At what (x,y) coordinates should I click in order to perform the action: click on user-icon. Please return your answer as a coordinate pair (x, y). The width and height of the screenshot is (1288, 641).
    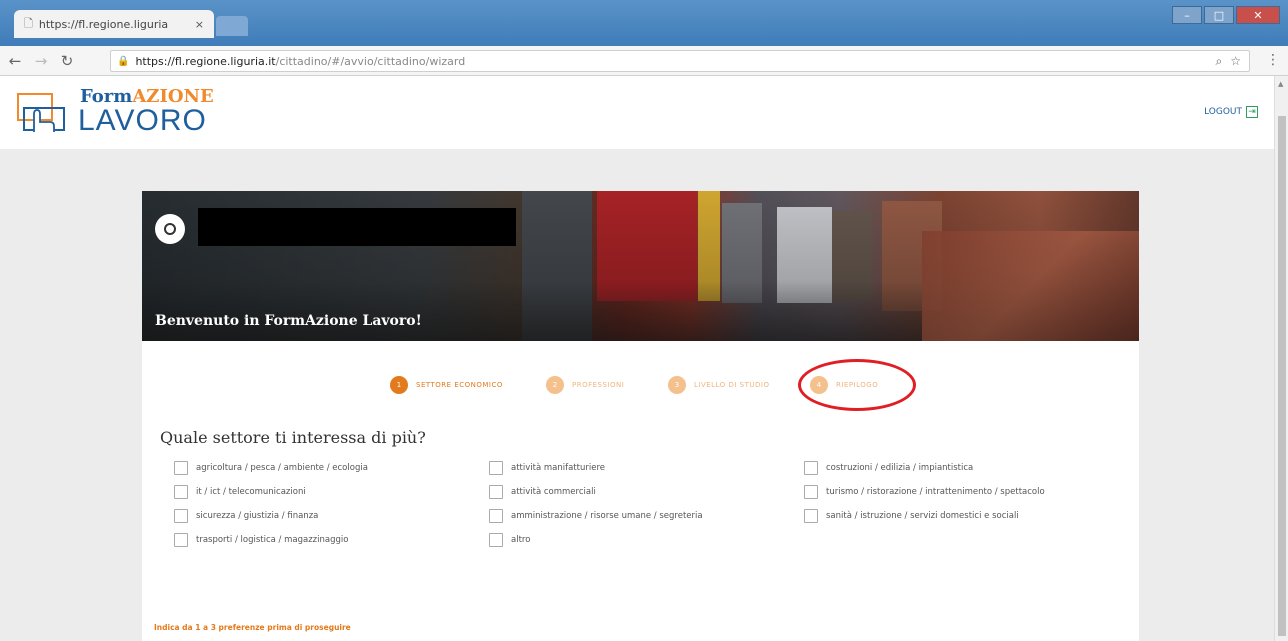
    Looking at the image, I should click on (170, 229).